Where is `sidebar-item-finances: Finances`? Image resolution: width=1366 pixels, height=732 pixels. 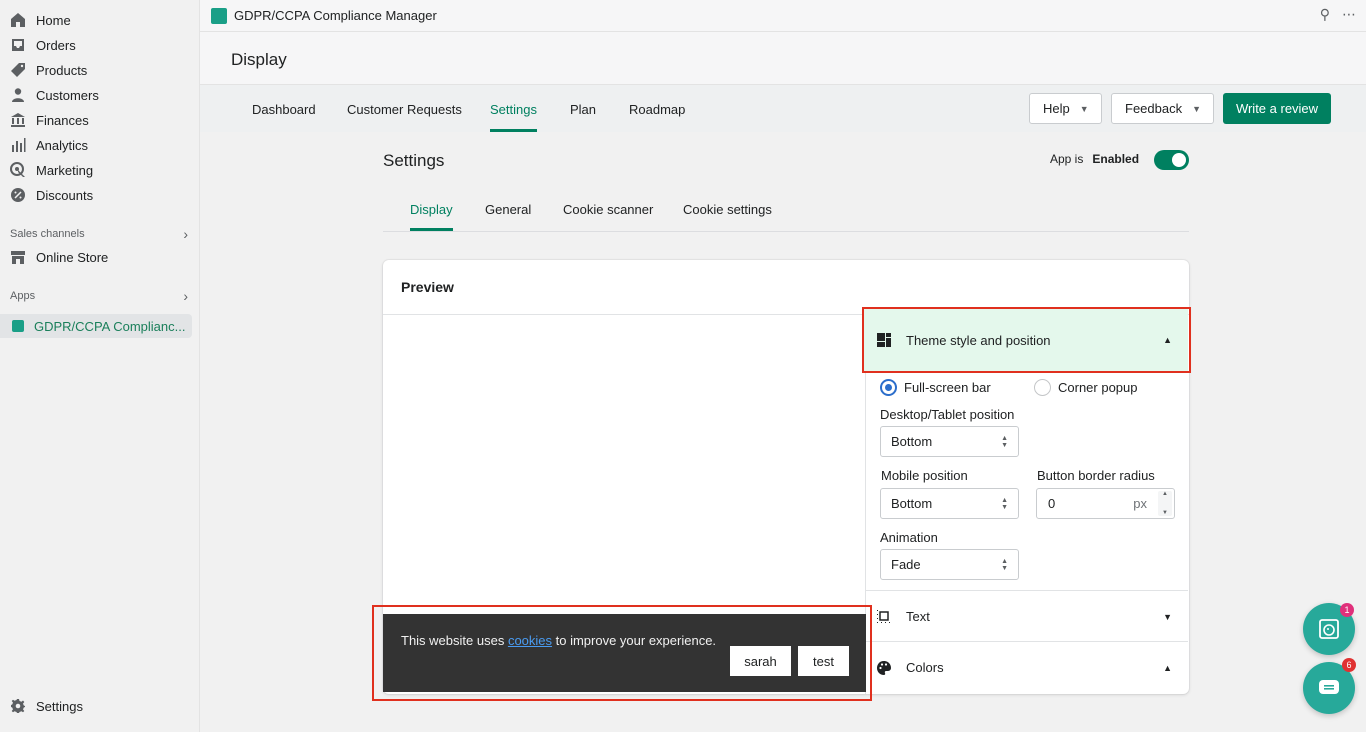
sidebar-item-finances: Finances is located at coordinates (49, 120).